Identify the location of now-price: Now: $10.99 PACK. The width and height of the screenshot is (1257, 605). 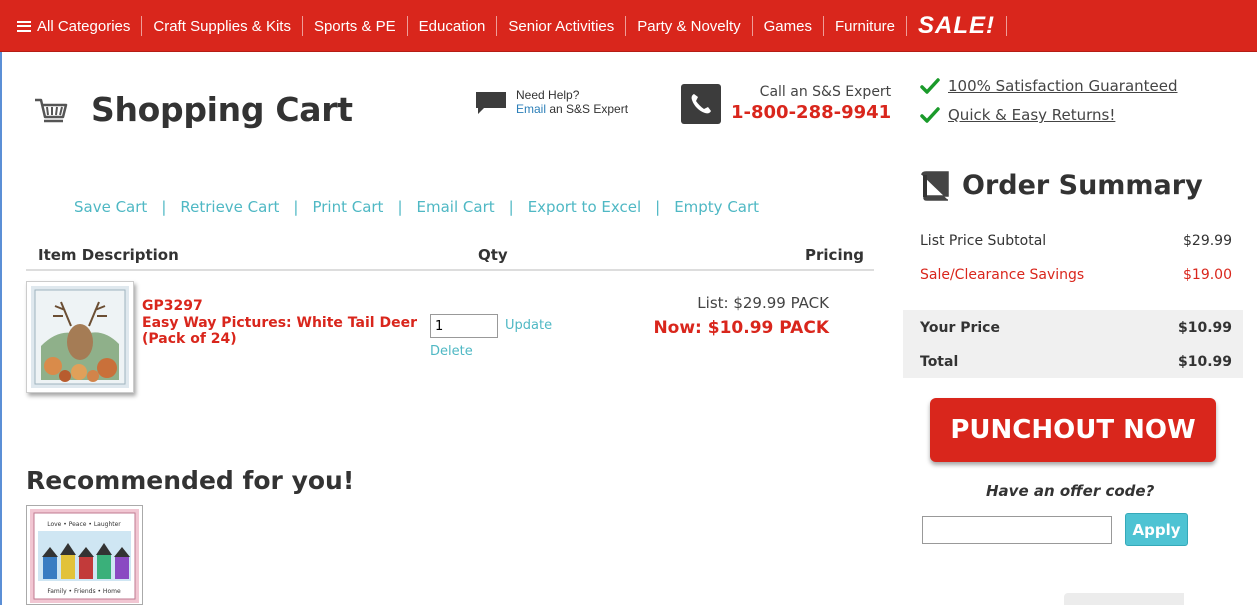
(741, 328).